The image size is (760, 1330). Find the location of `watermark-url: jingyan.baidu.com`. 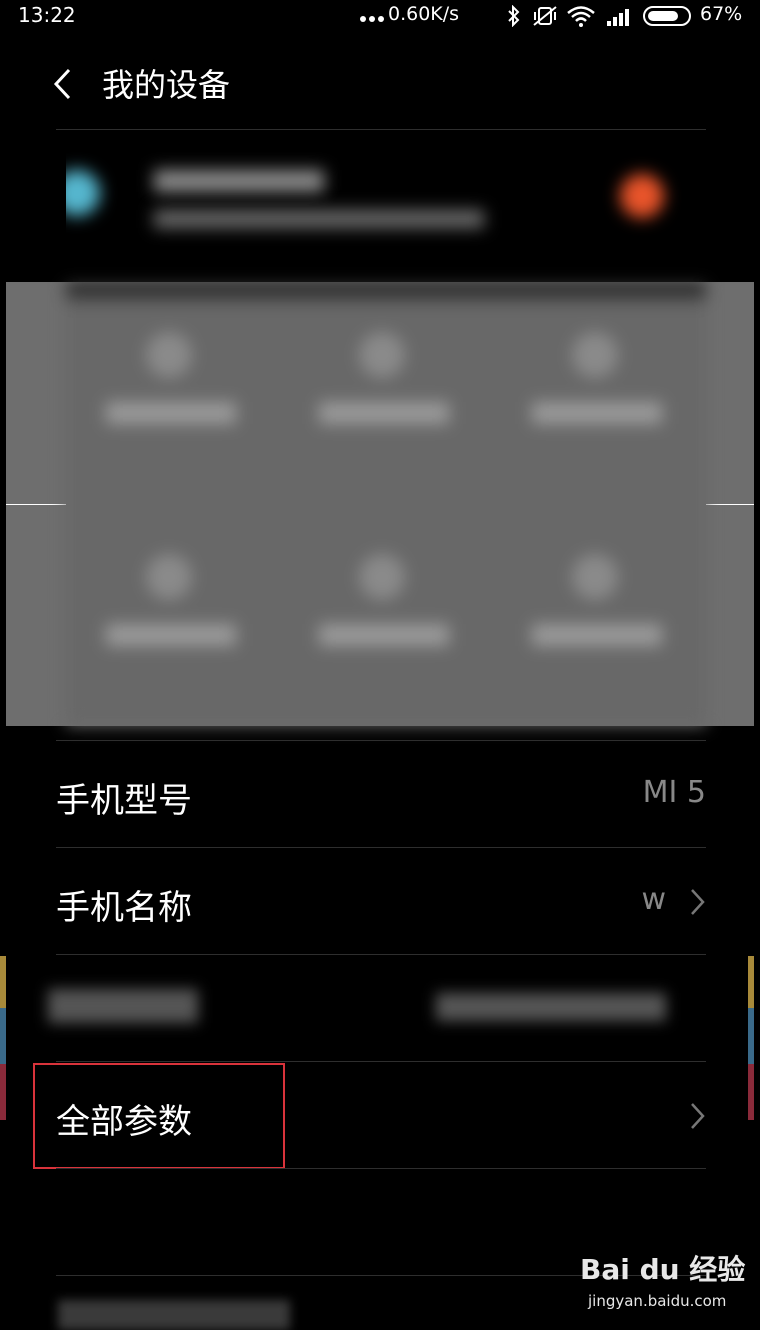

watermark-url: jingyan.baidu.com is located at coordinates (657, 1301).